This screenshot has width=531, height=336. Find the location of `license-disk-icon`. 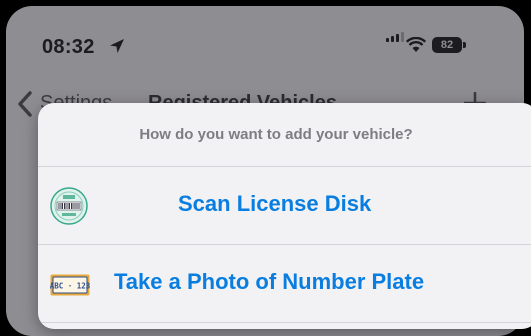

license-disk-icon is located at coordinates (69, 206).